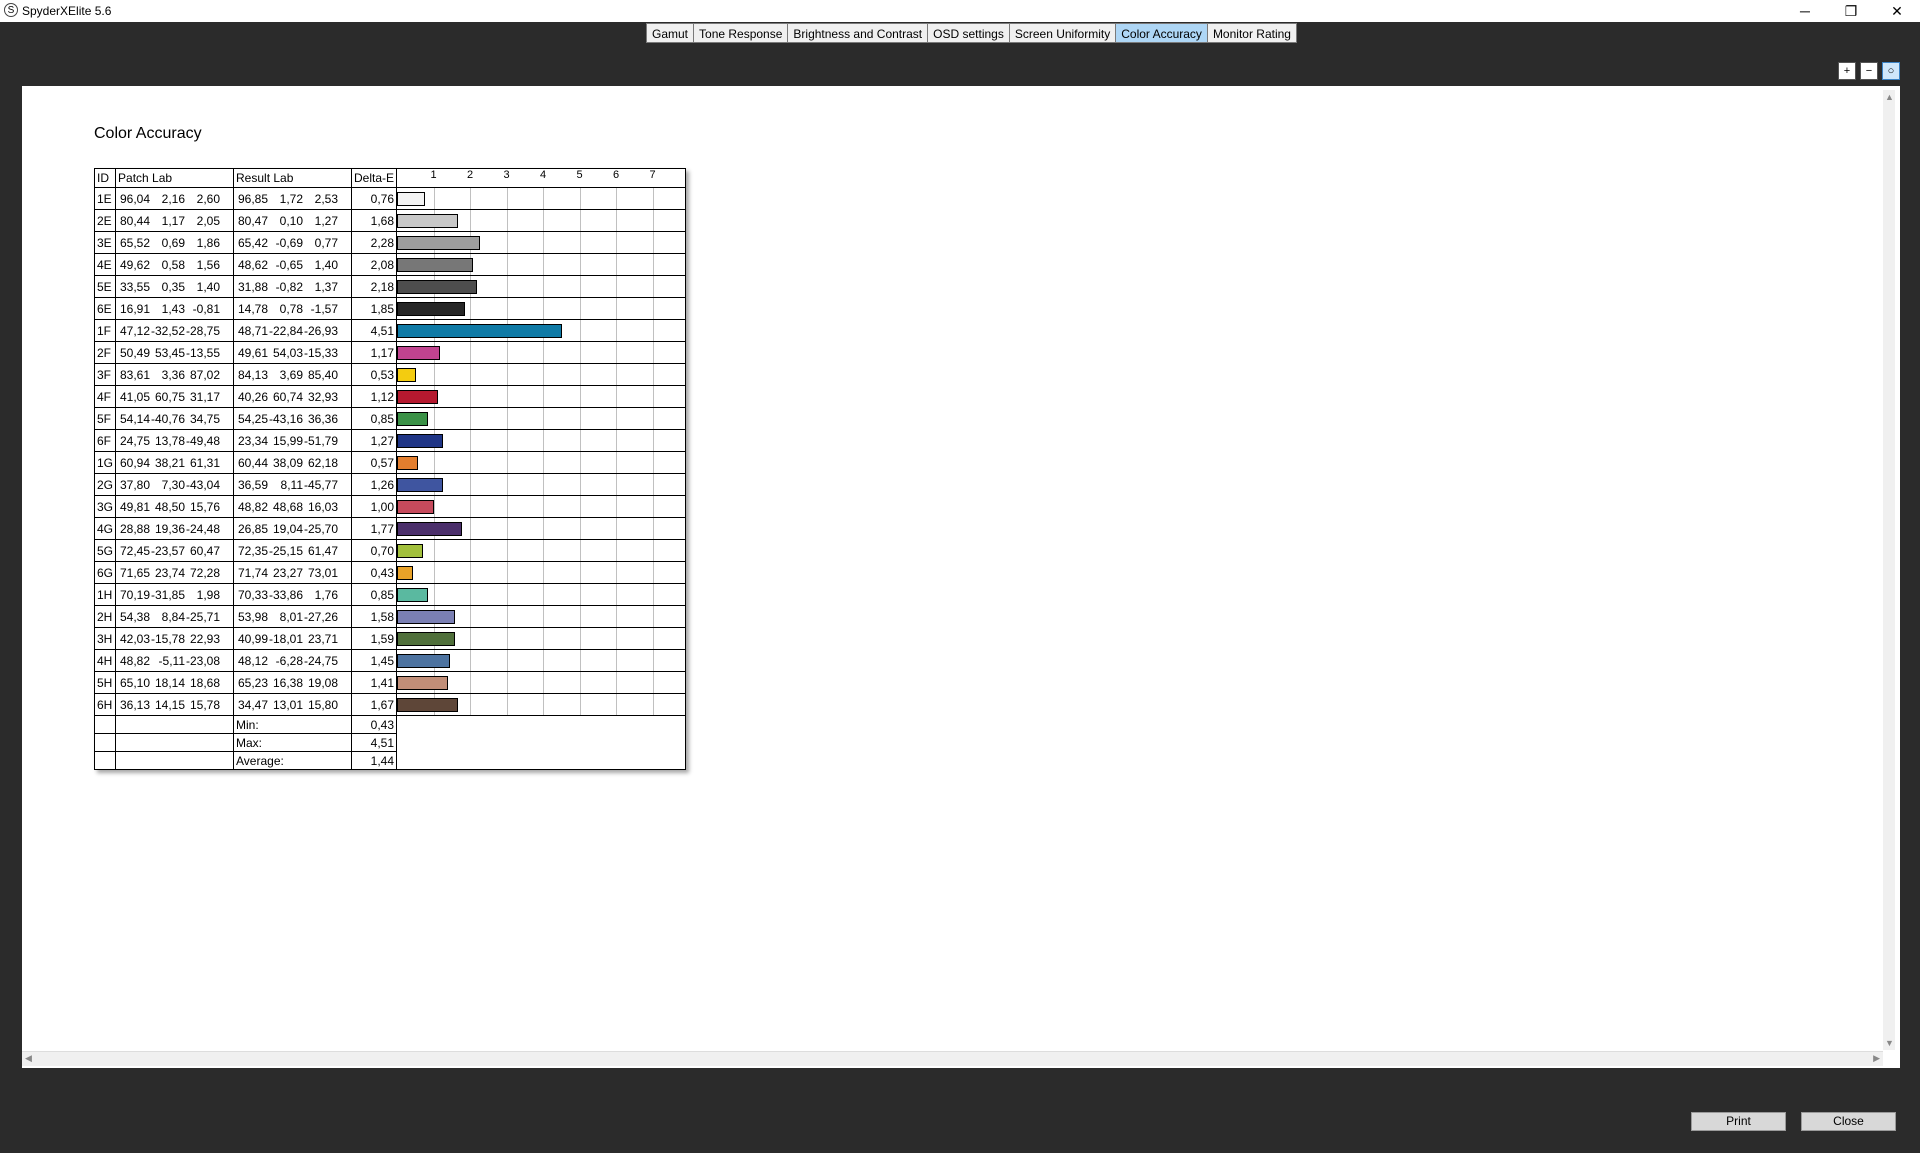 The image size is (1920, 1153). What do you see at coordinates (135, 352) in the screenshot?
I see `patch-lab-value: 50,49` at bounding box center [135, 352].